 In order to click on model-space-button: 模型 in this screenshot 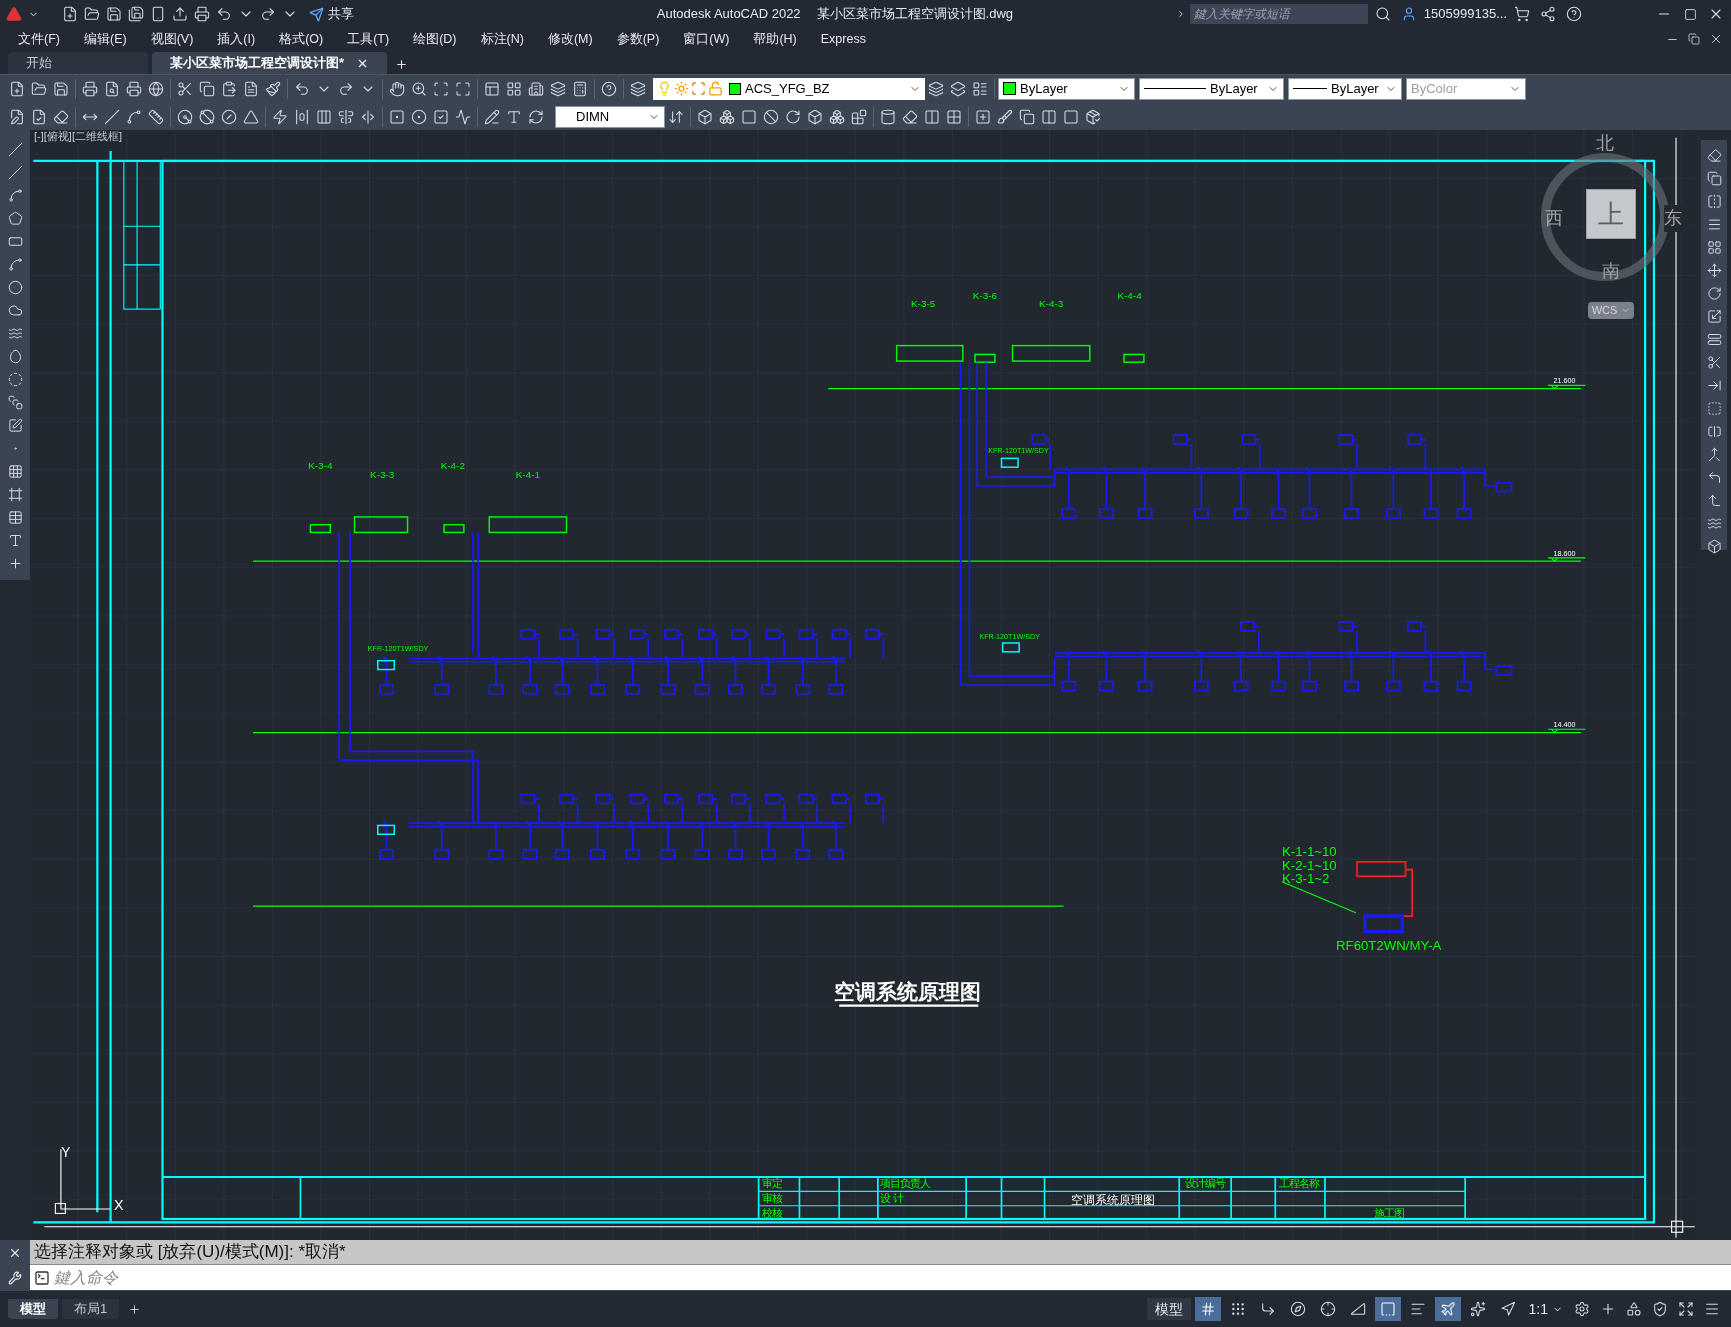, I will do `click(1168, 1309)`.